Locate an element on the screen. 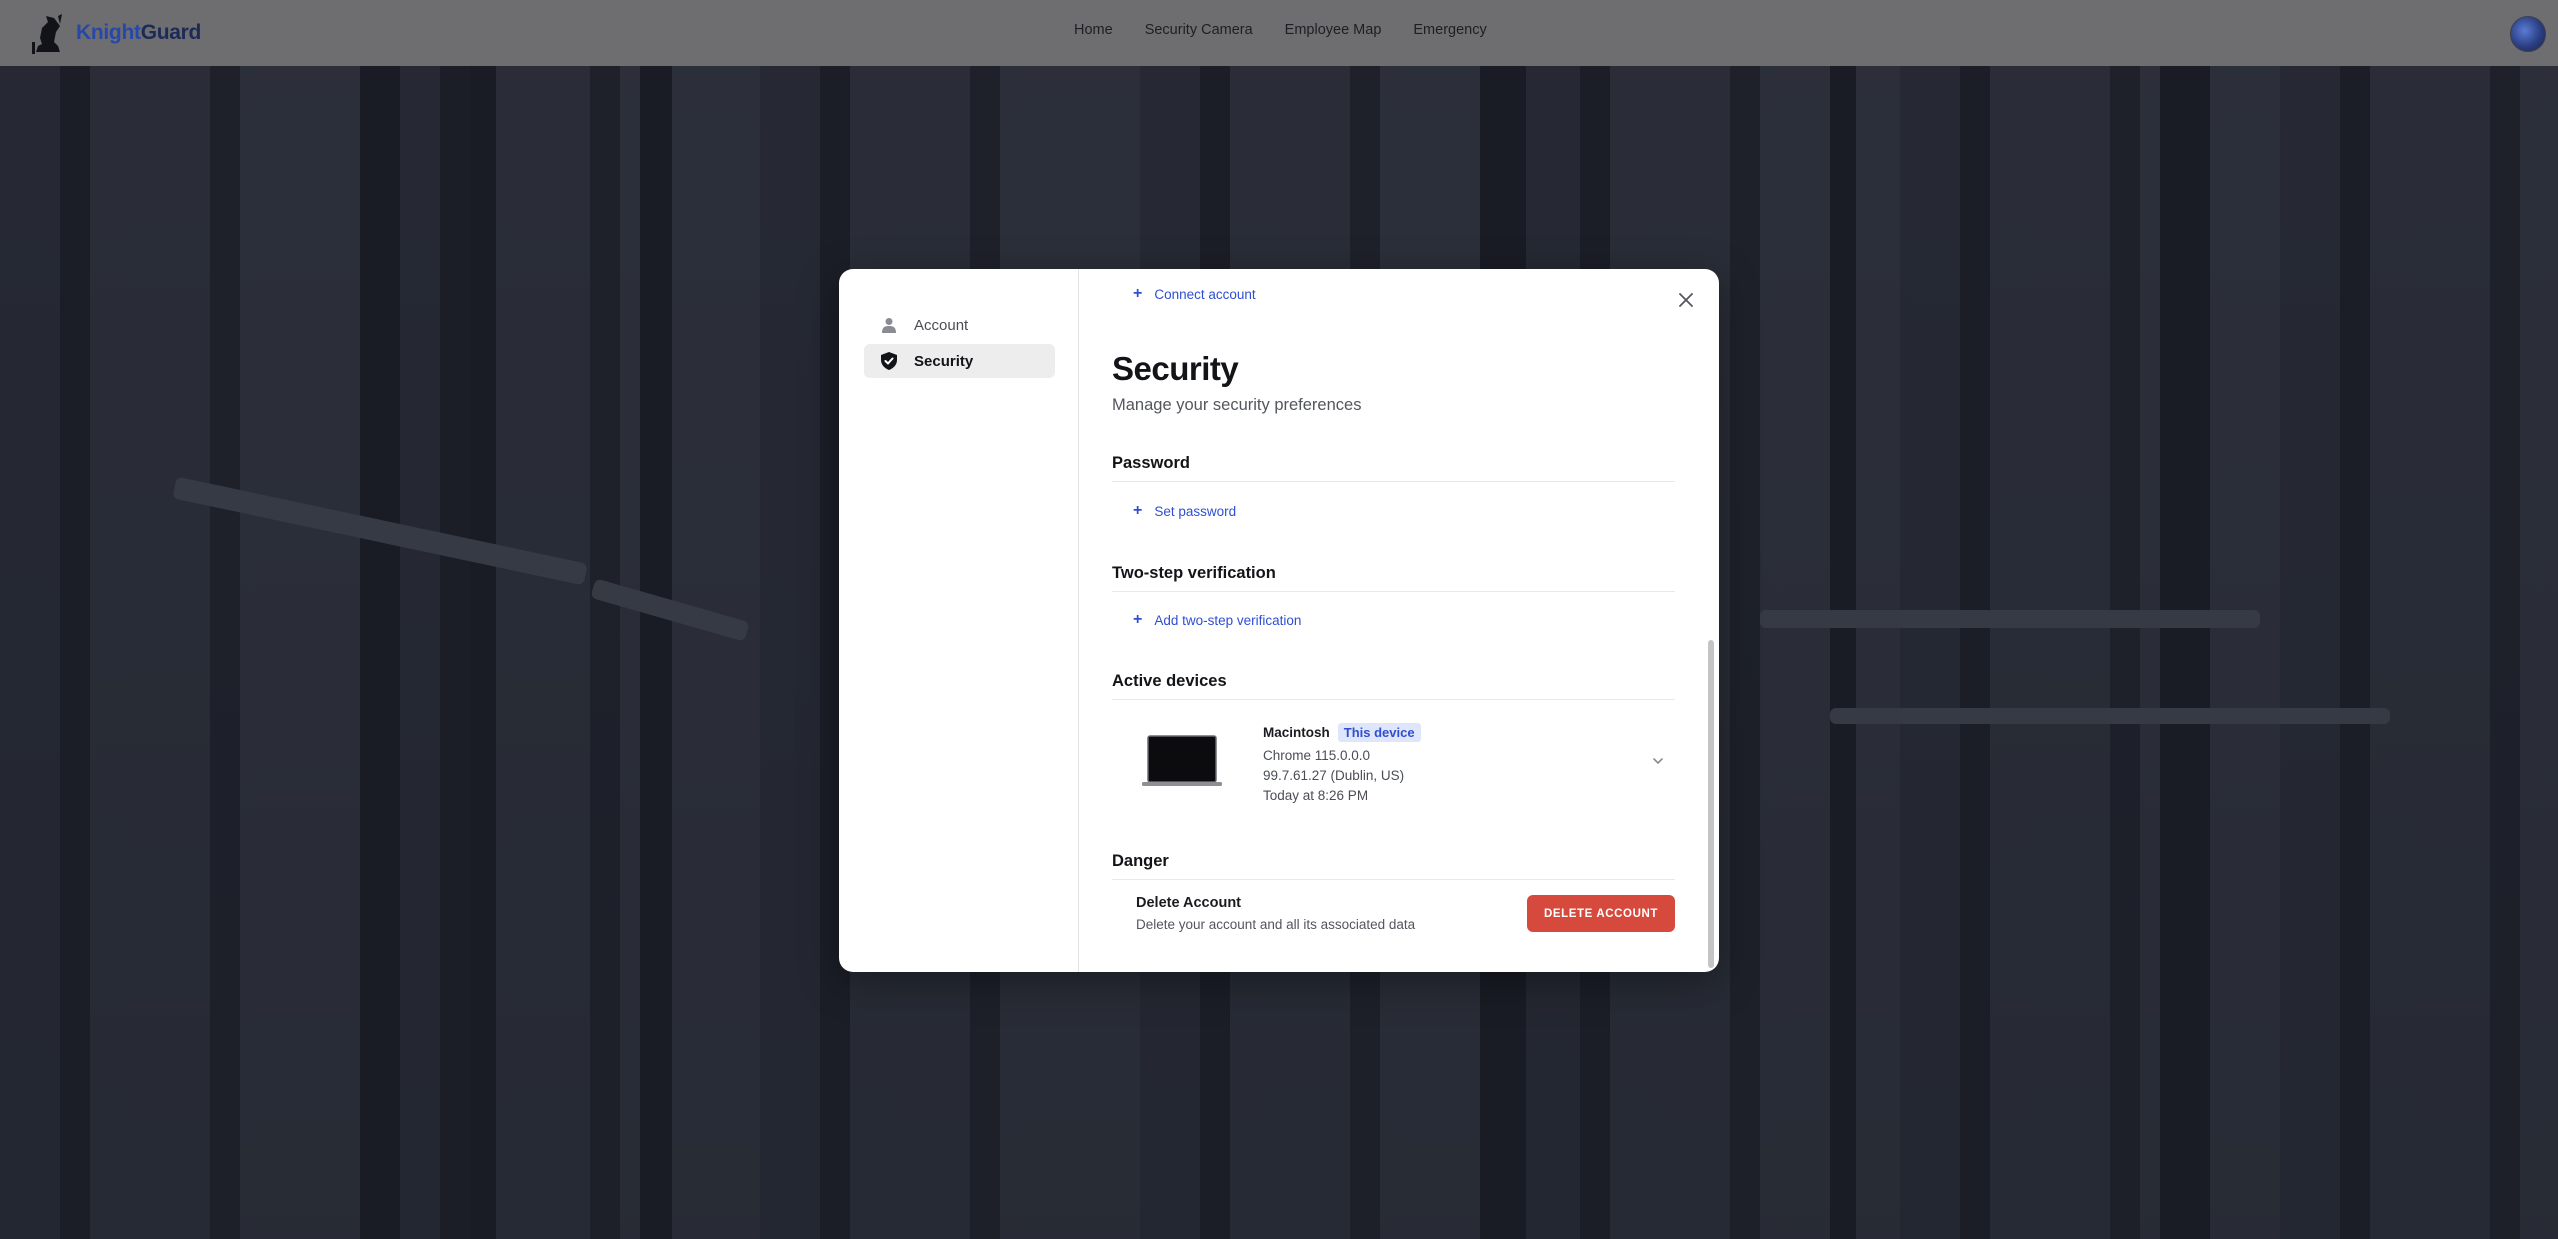 Image resolution: width=2558 pixels, height=1239 pixels. delete-account-title: Delete Account is located at coordinates (1189, 903).